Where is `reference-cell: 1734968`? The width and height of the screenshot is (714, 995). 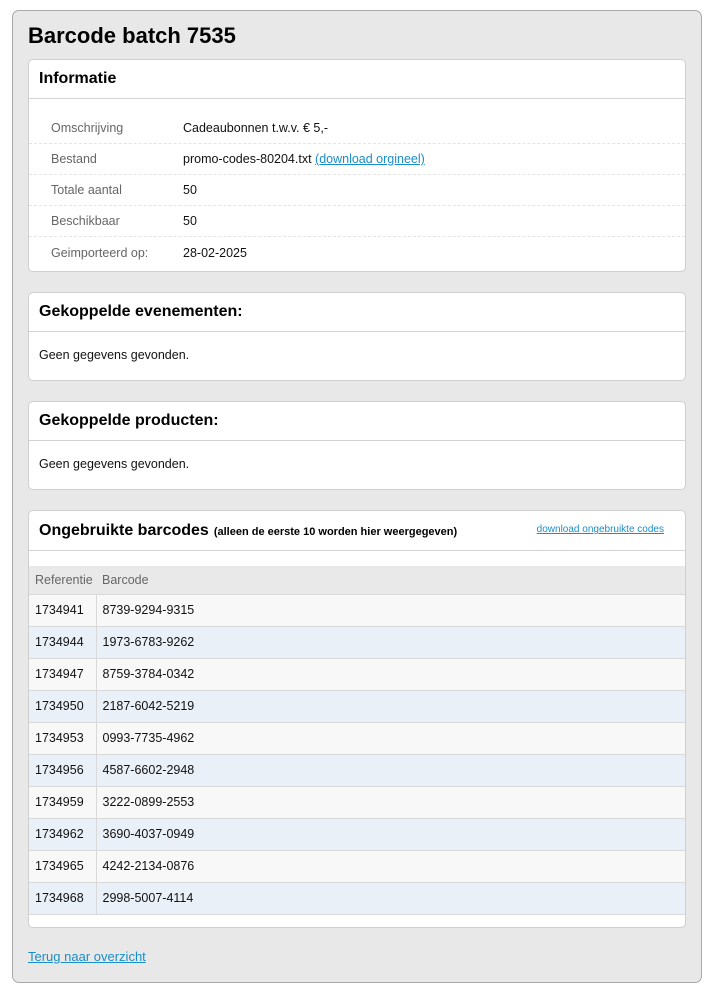
reference-cell: 1734968 is located at coordinates (63, 898).